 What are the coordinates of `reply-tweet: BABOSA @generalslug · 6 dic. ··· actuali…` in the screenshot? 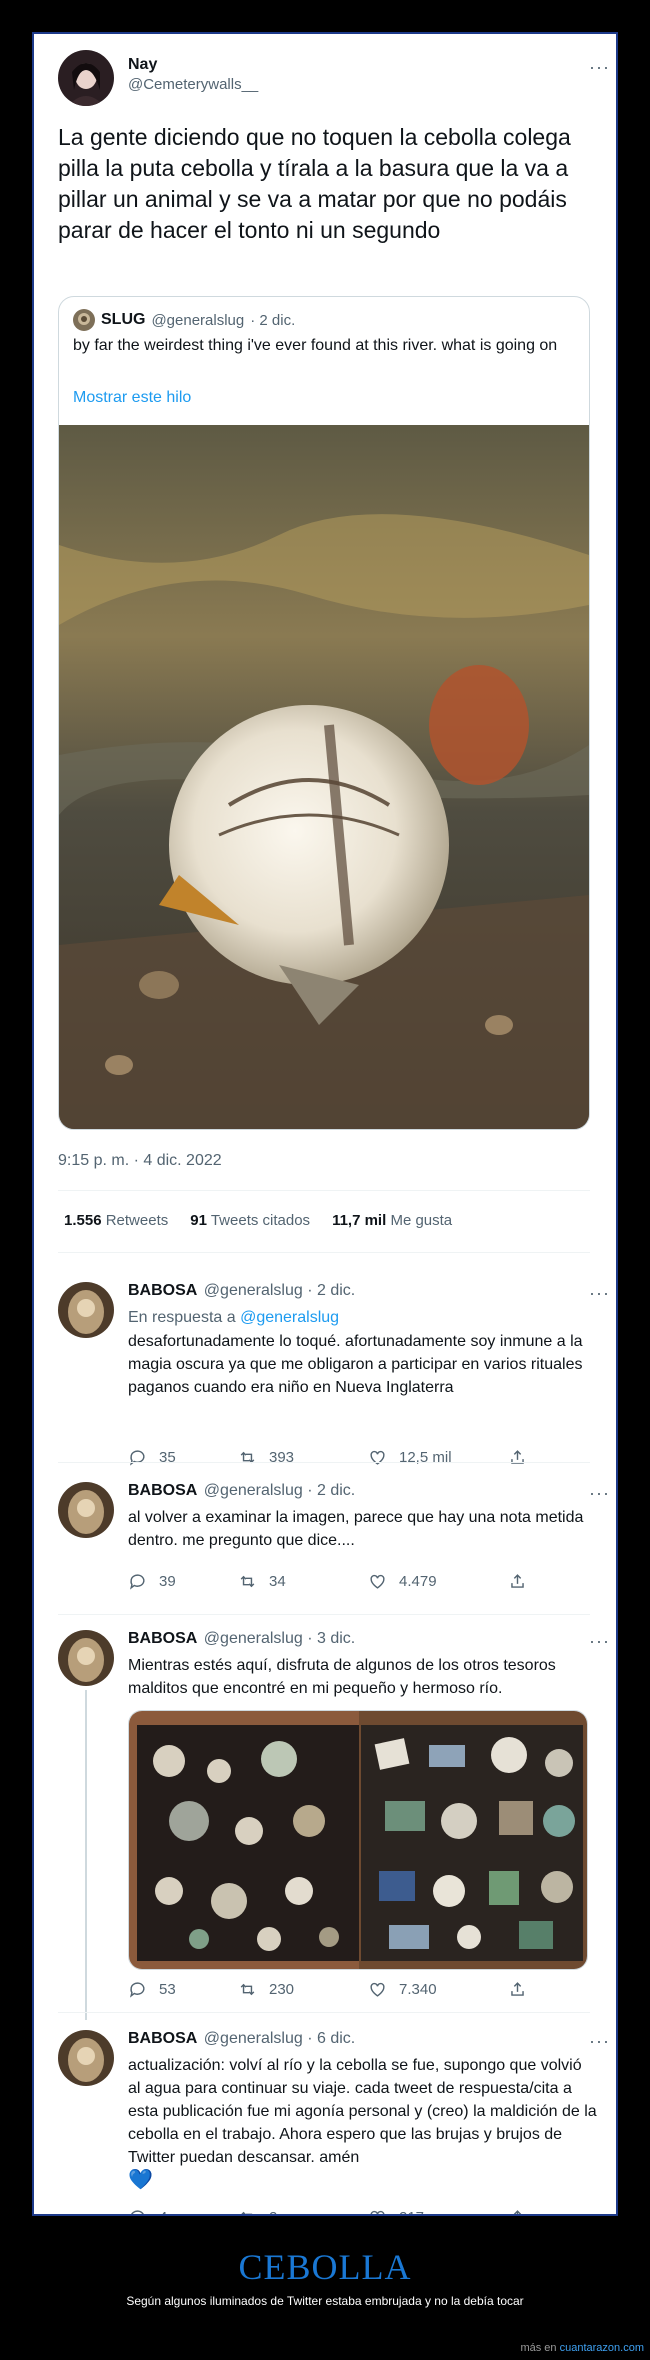 It's located at (333, 2122).